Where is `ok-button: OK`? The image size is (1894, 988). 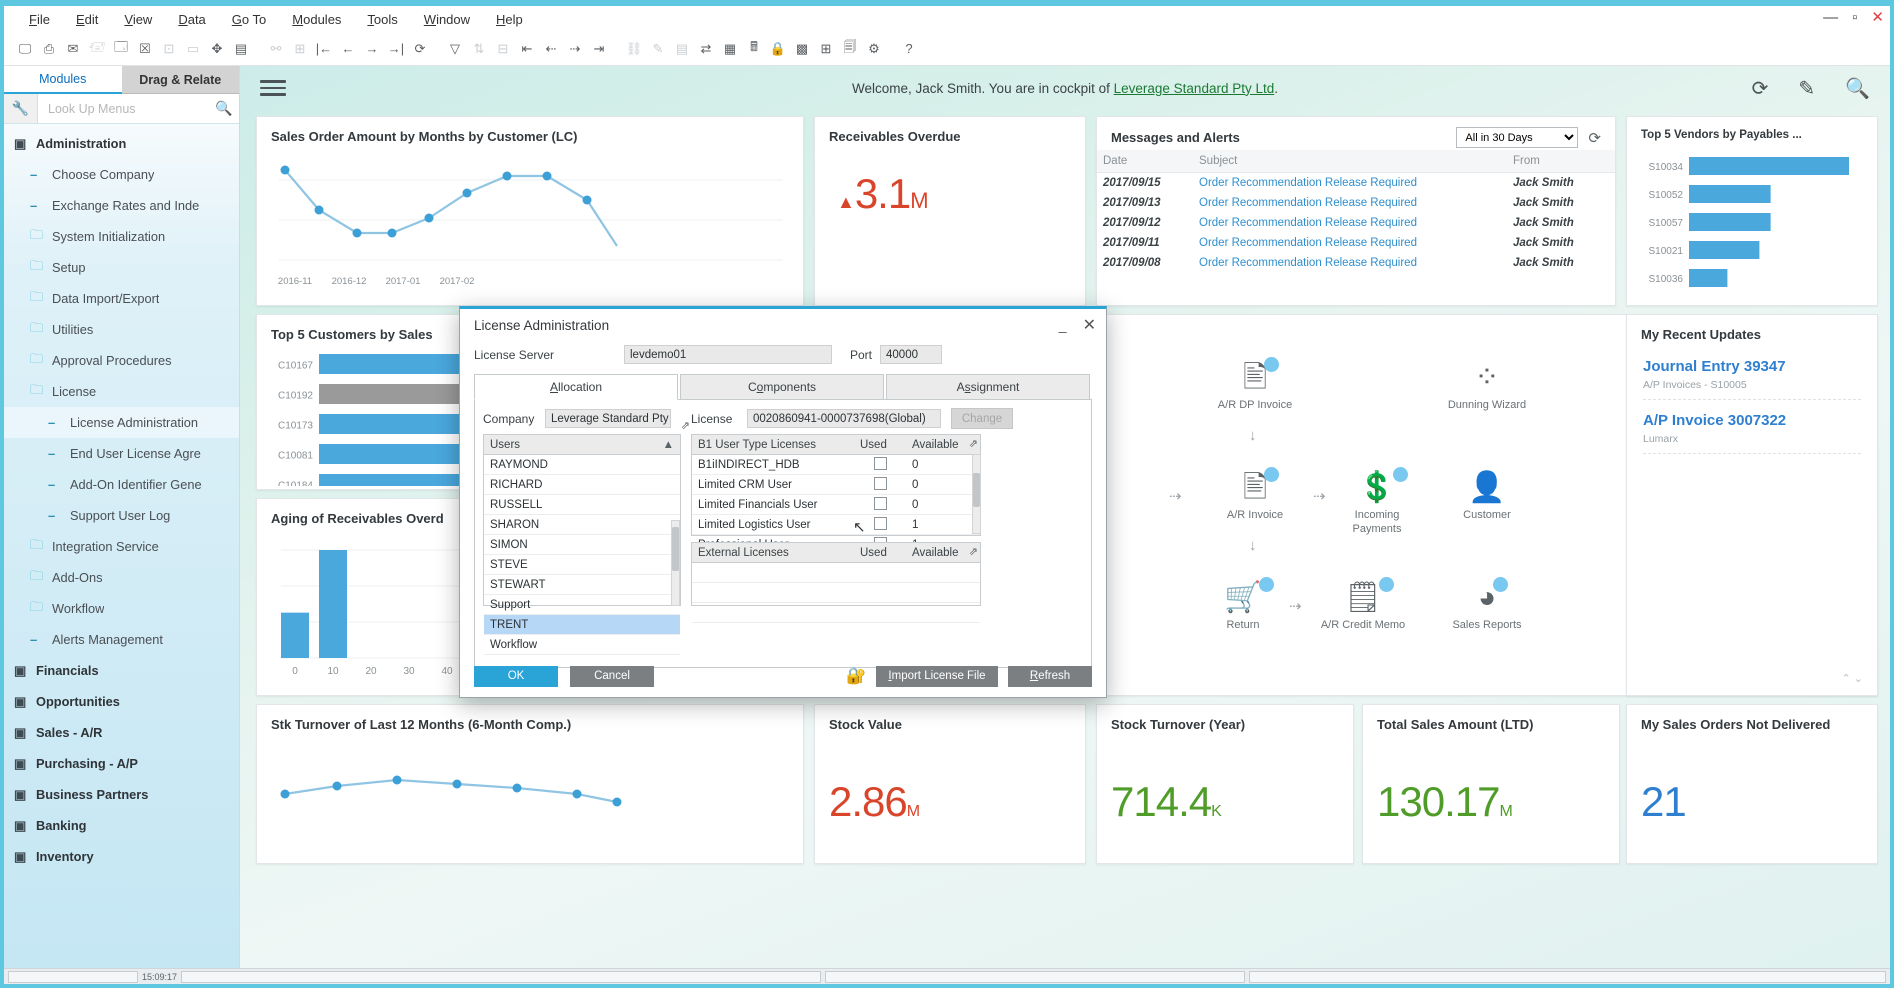 ok-button: OK is located at coordinates (516, 676).